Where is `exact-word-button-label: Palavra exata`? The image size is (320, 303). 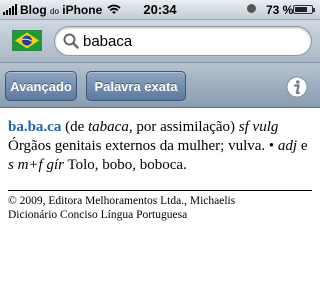
exact-word-button-label: Palavra exata is located at coordinates (136, 86).